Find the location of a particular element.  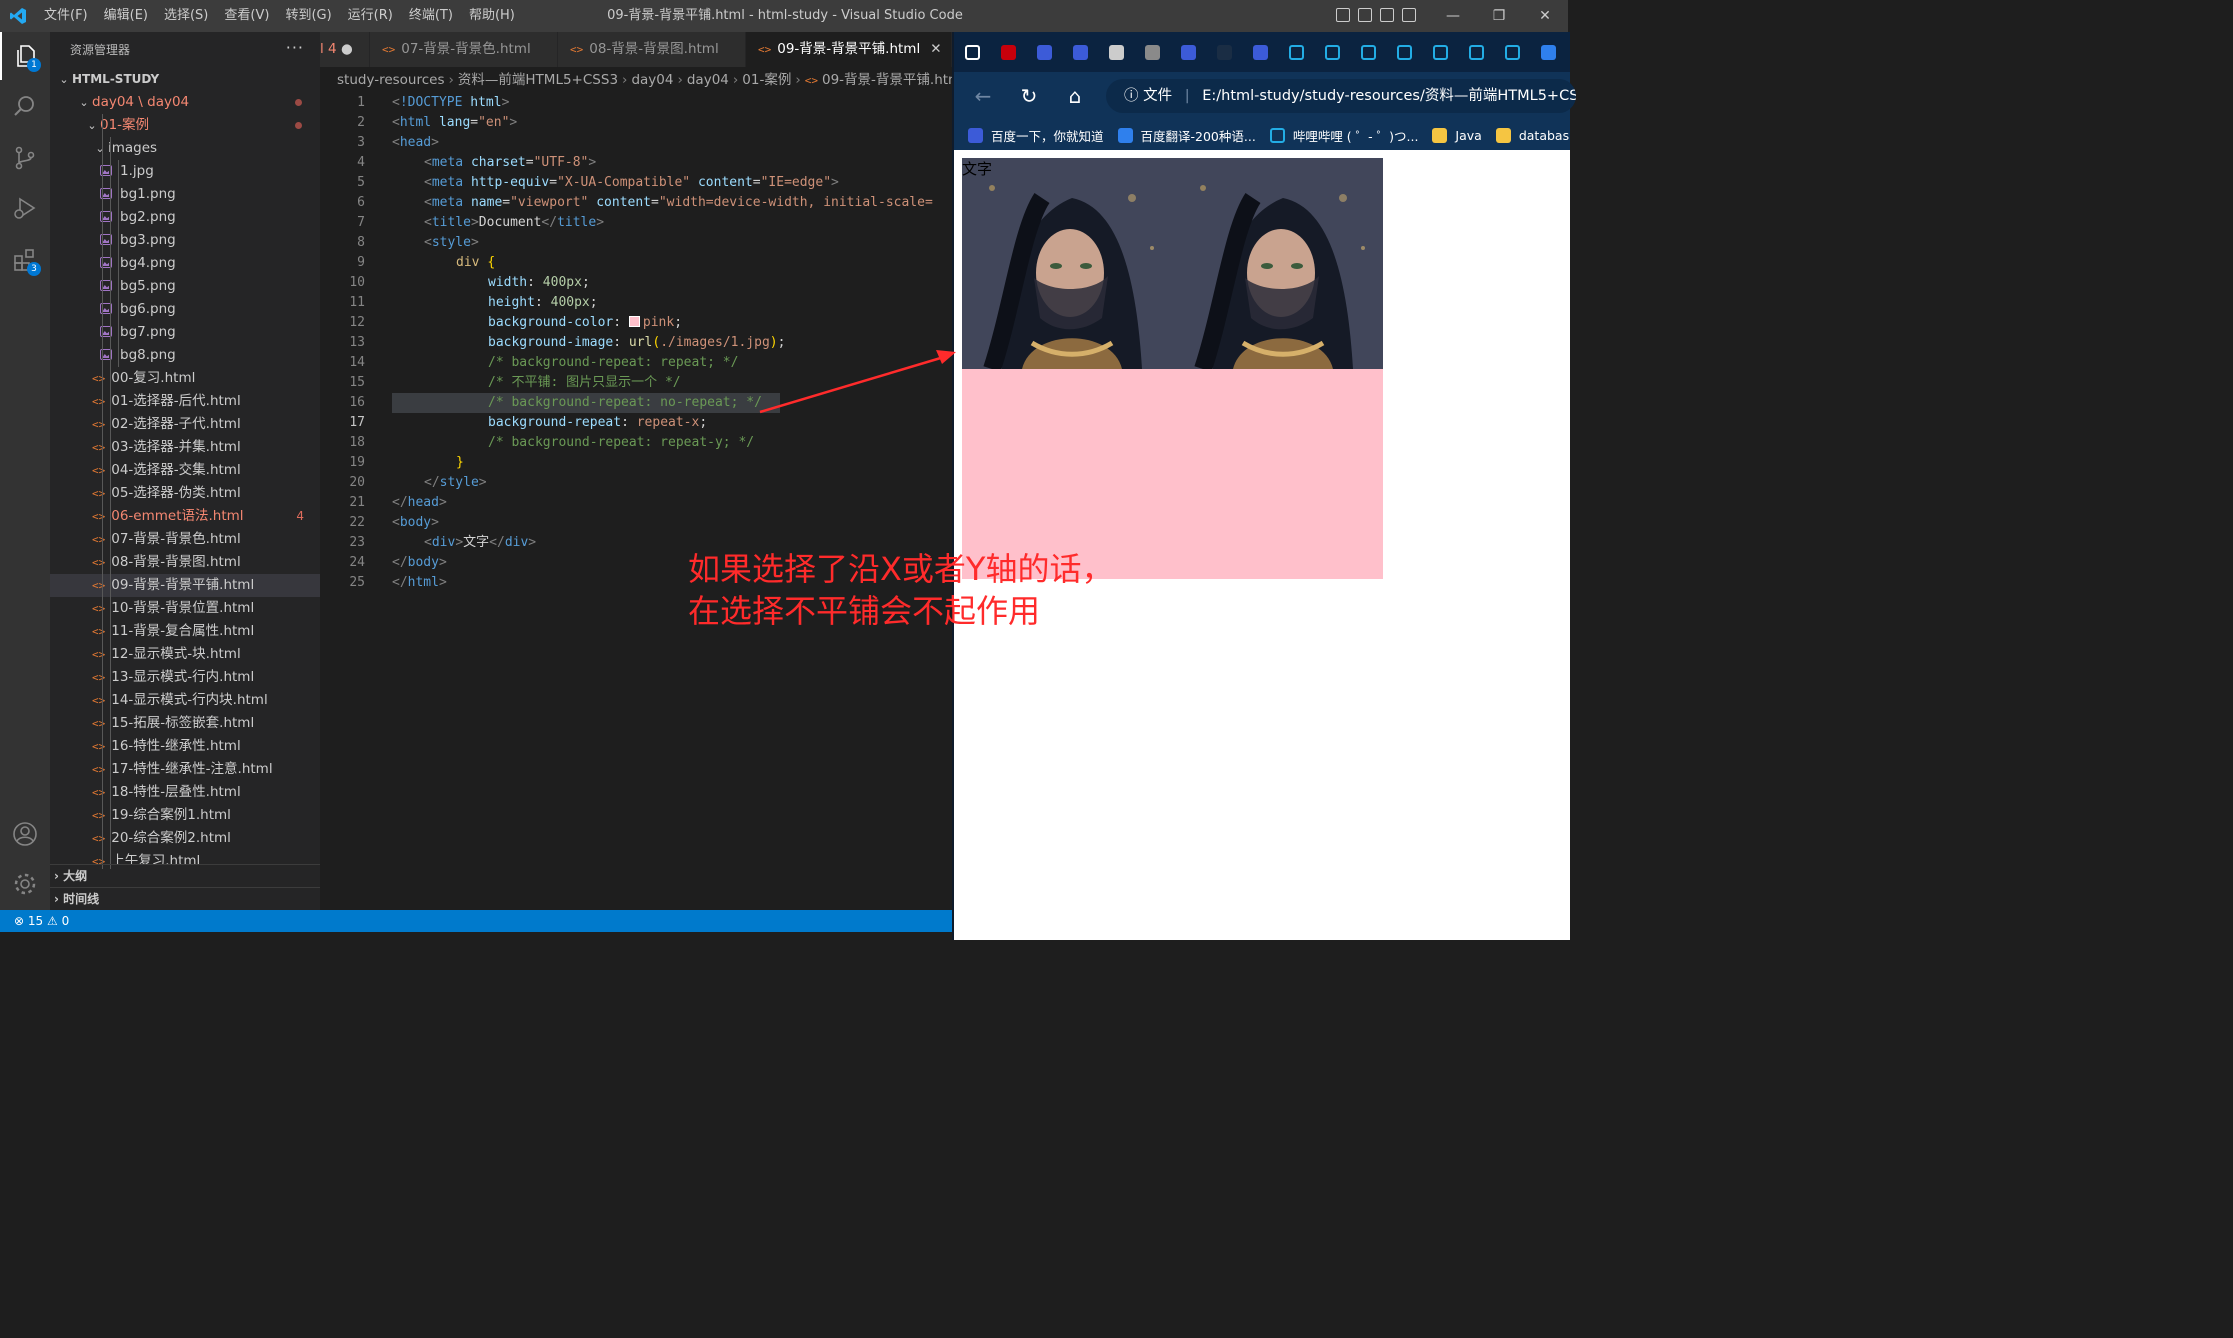

menu-selection: 选择(S) is located at coordinates (186, 16).